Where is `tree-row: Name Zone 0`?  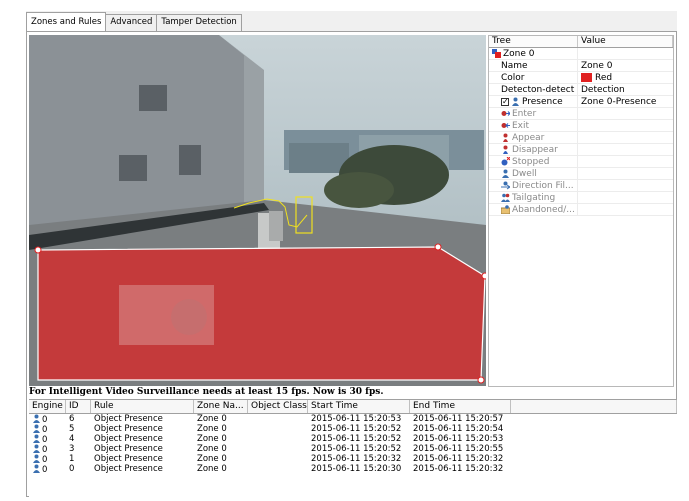 tree-row: Name Zone 0 is located at coordinates (581, 65).